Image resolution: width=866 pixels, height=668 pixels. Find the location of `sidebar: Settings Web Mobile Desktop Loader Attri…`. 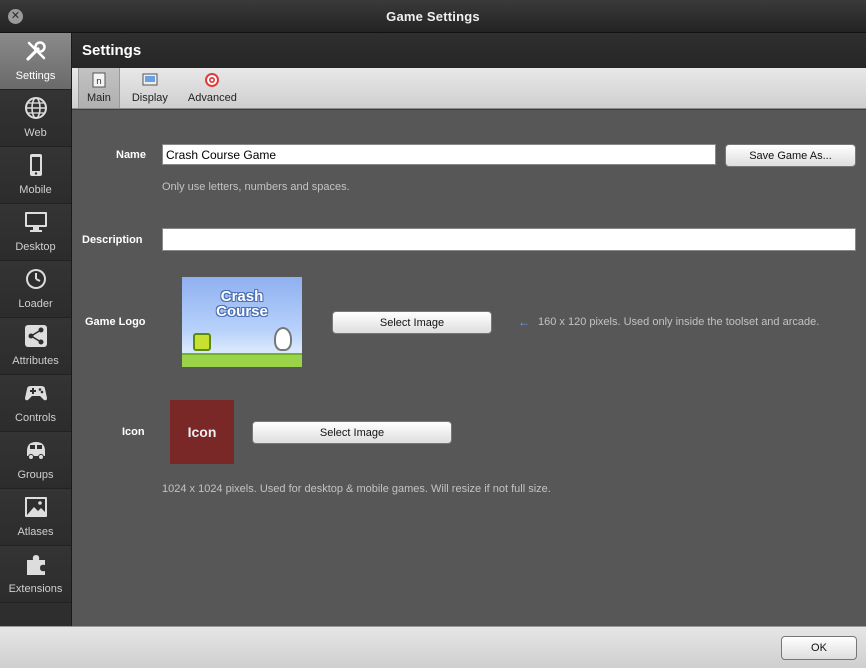

sidebar: Settings Web Mobile Desktop Loader Attri… is located at coordinates (36, 329).